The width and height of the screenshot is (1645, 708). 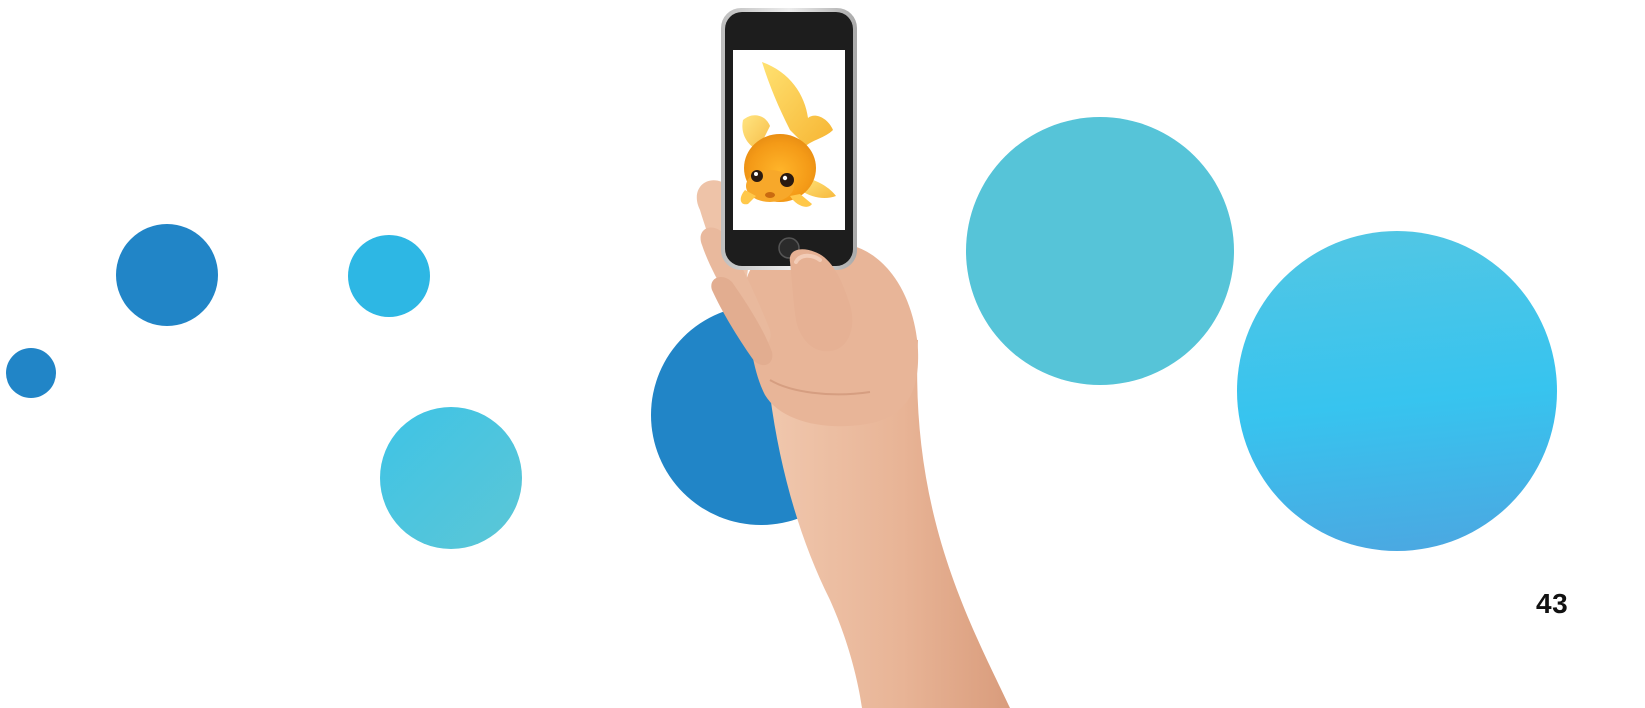 What do you see at coordinates (1100, 251) in the screenshot?
I see `circle-teal-large` at bounding box center [1100, 251].